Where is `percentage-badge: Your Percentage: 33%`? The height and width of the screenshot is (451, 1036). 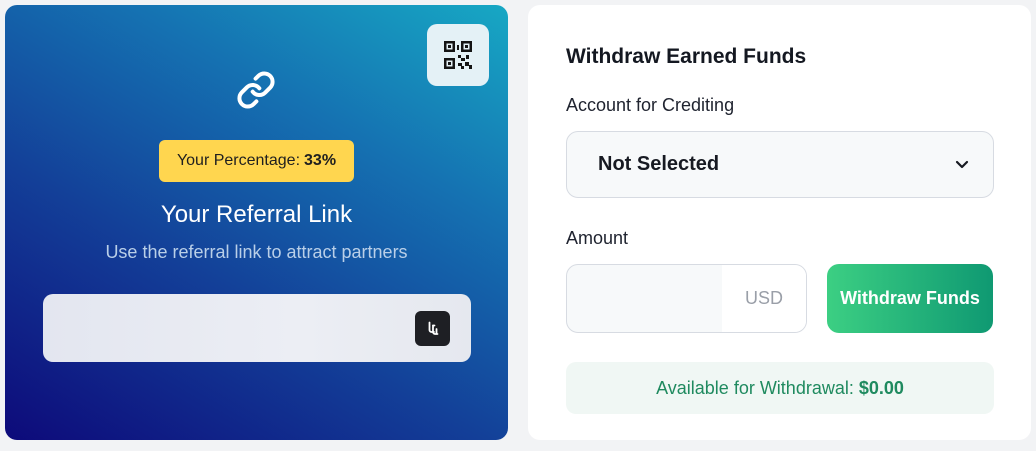
percentage-badge: Your Percentage: 33% is located at coordinates (256, 161).